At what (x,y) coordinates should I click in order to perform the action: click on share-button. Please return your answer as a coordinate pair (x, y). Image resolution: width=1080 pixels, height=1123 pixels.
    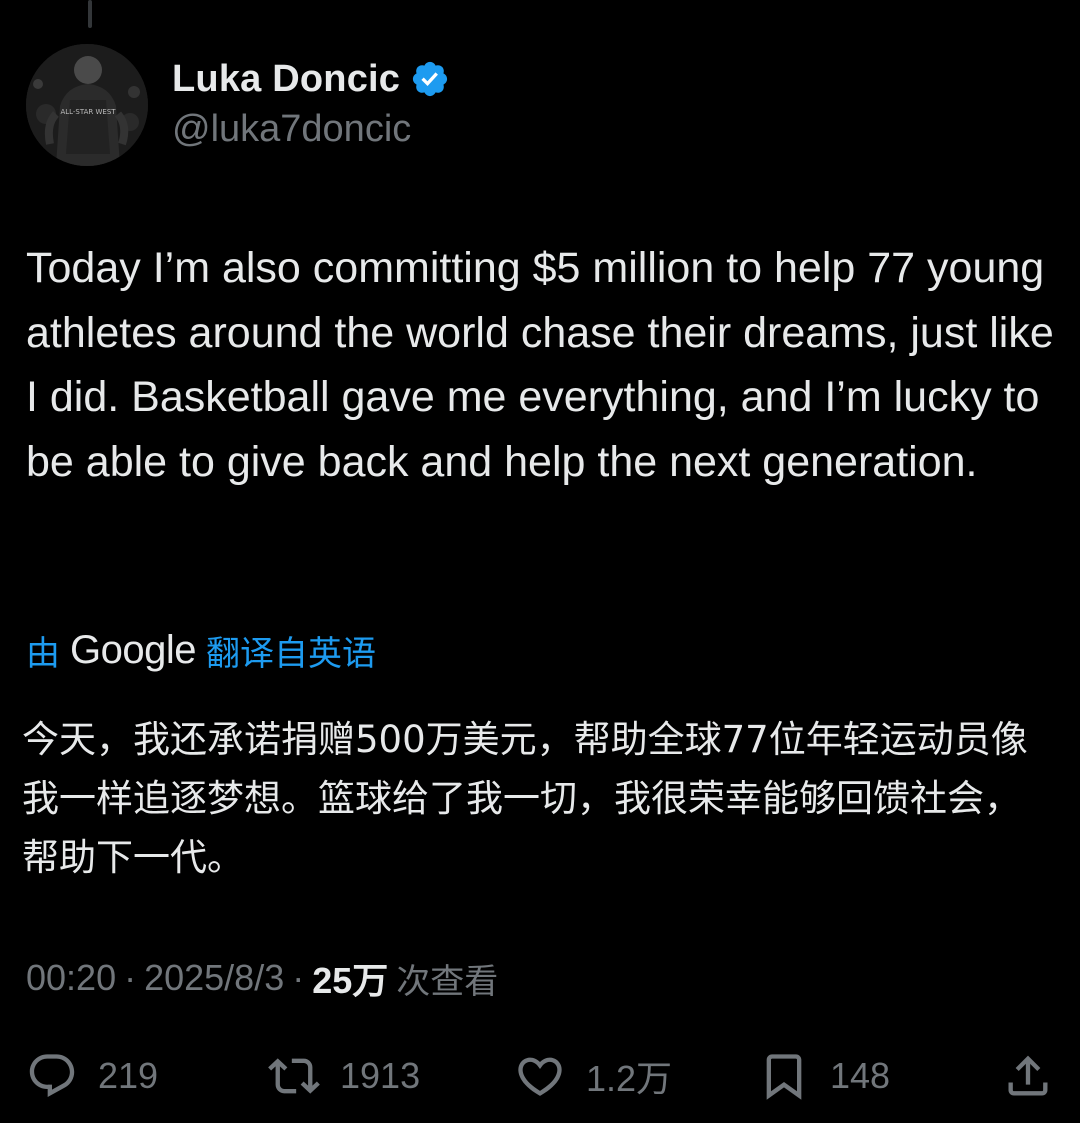
    Looking at the image, I should click on (1028, 1076).